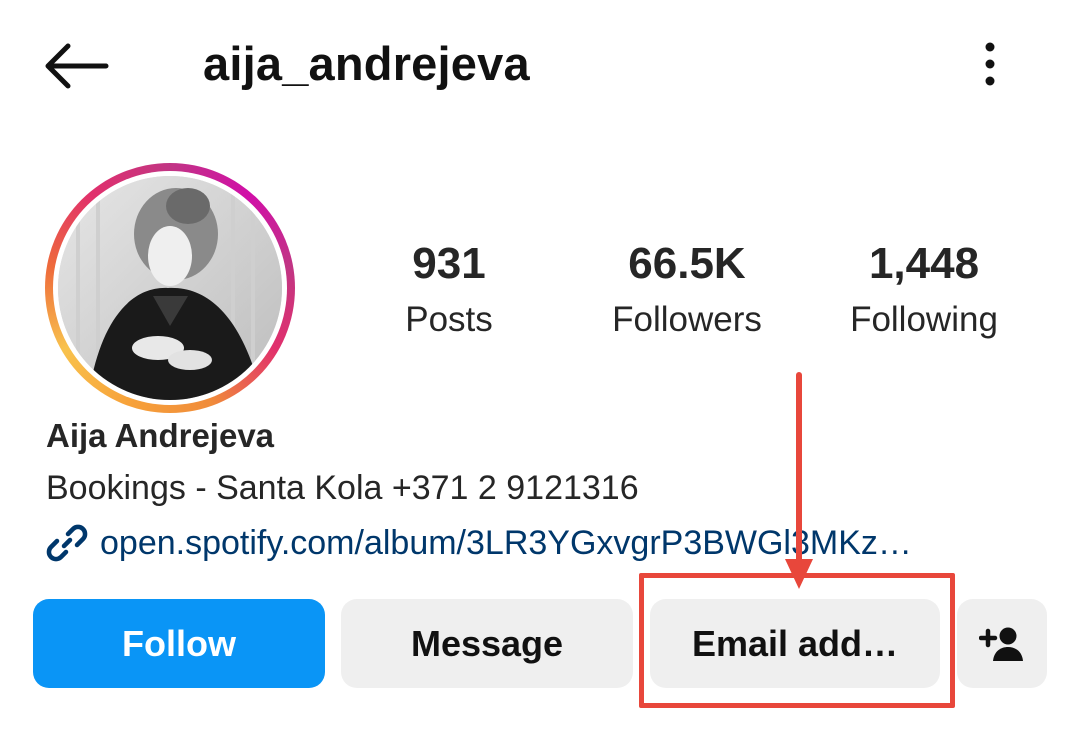 The height and width of the screenshot is (732, 1080). What do you see at coordinates (924, 263) in the screenshot?
I see `stat-value: 1,448` at bounding box center [924, 263].